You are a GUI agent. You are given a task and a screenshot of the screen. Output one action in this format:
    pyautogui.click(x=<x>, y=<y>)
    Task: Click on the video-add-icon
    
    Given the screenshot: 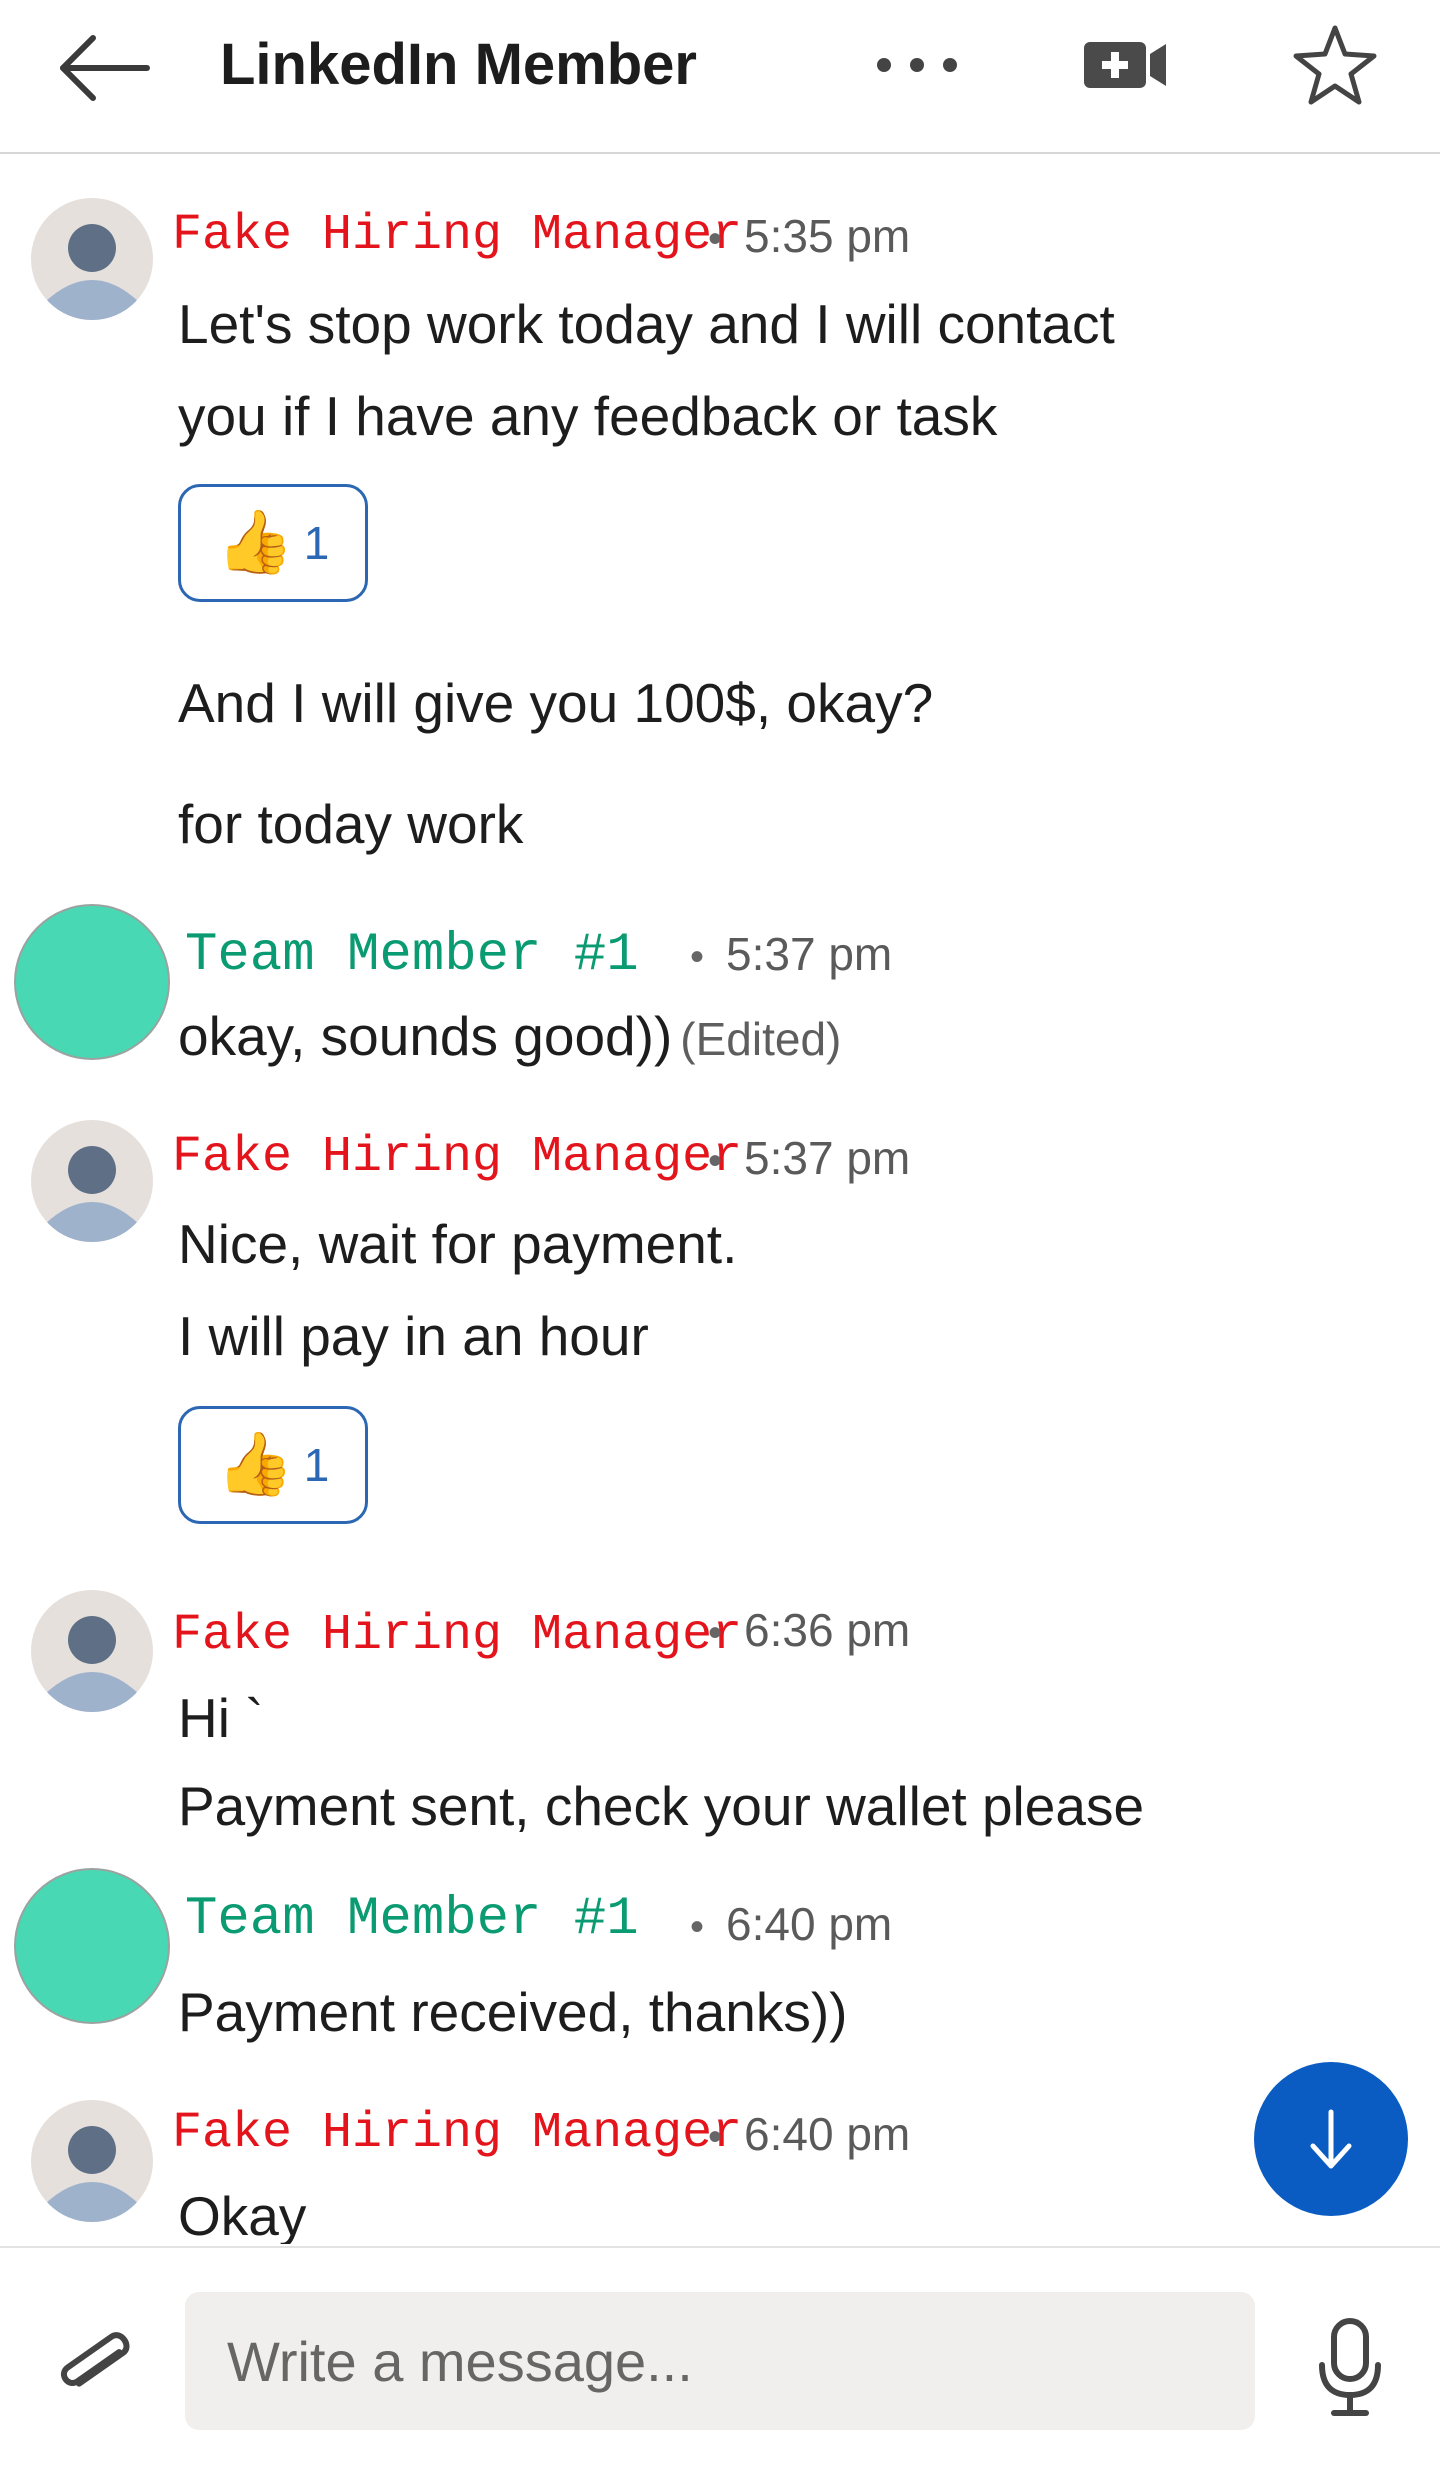 What is the action you would take?
    pyautogui.click(x=1125, y=65)
    